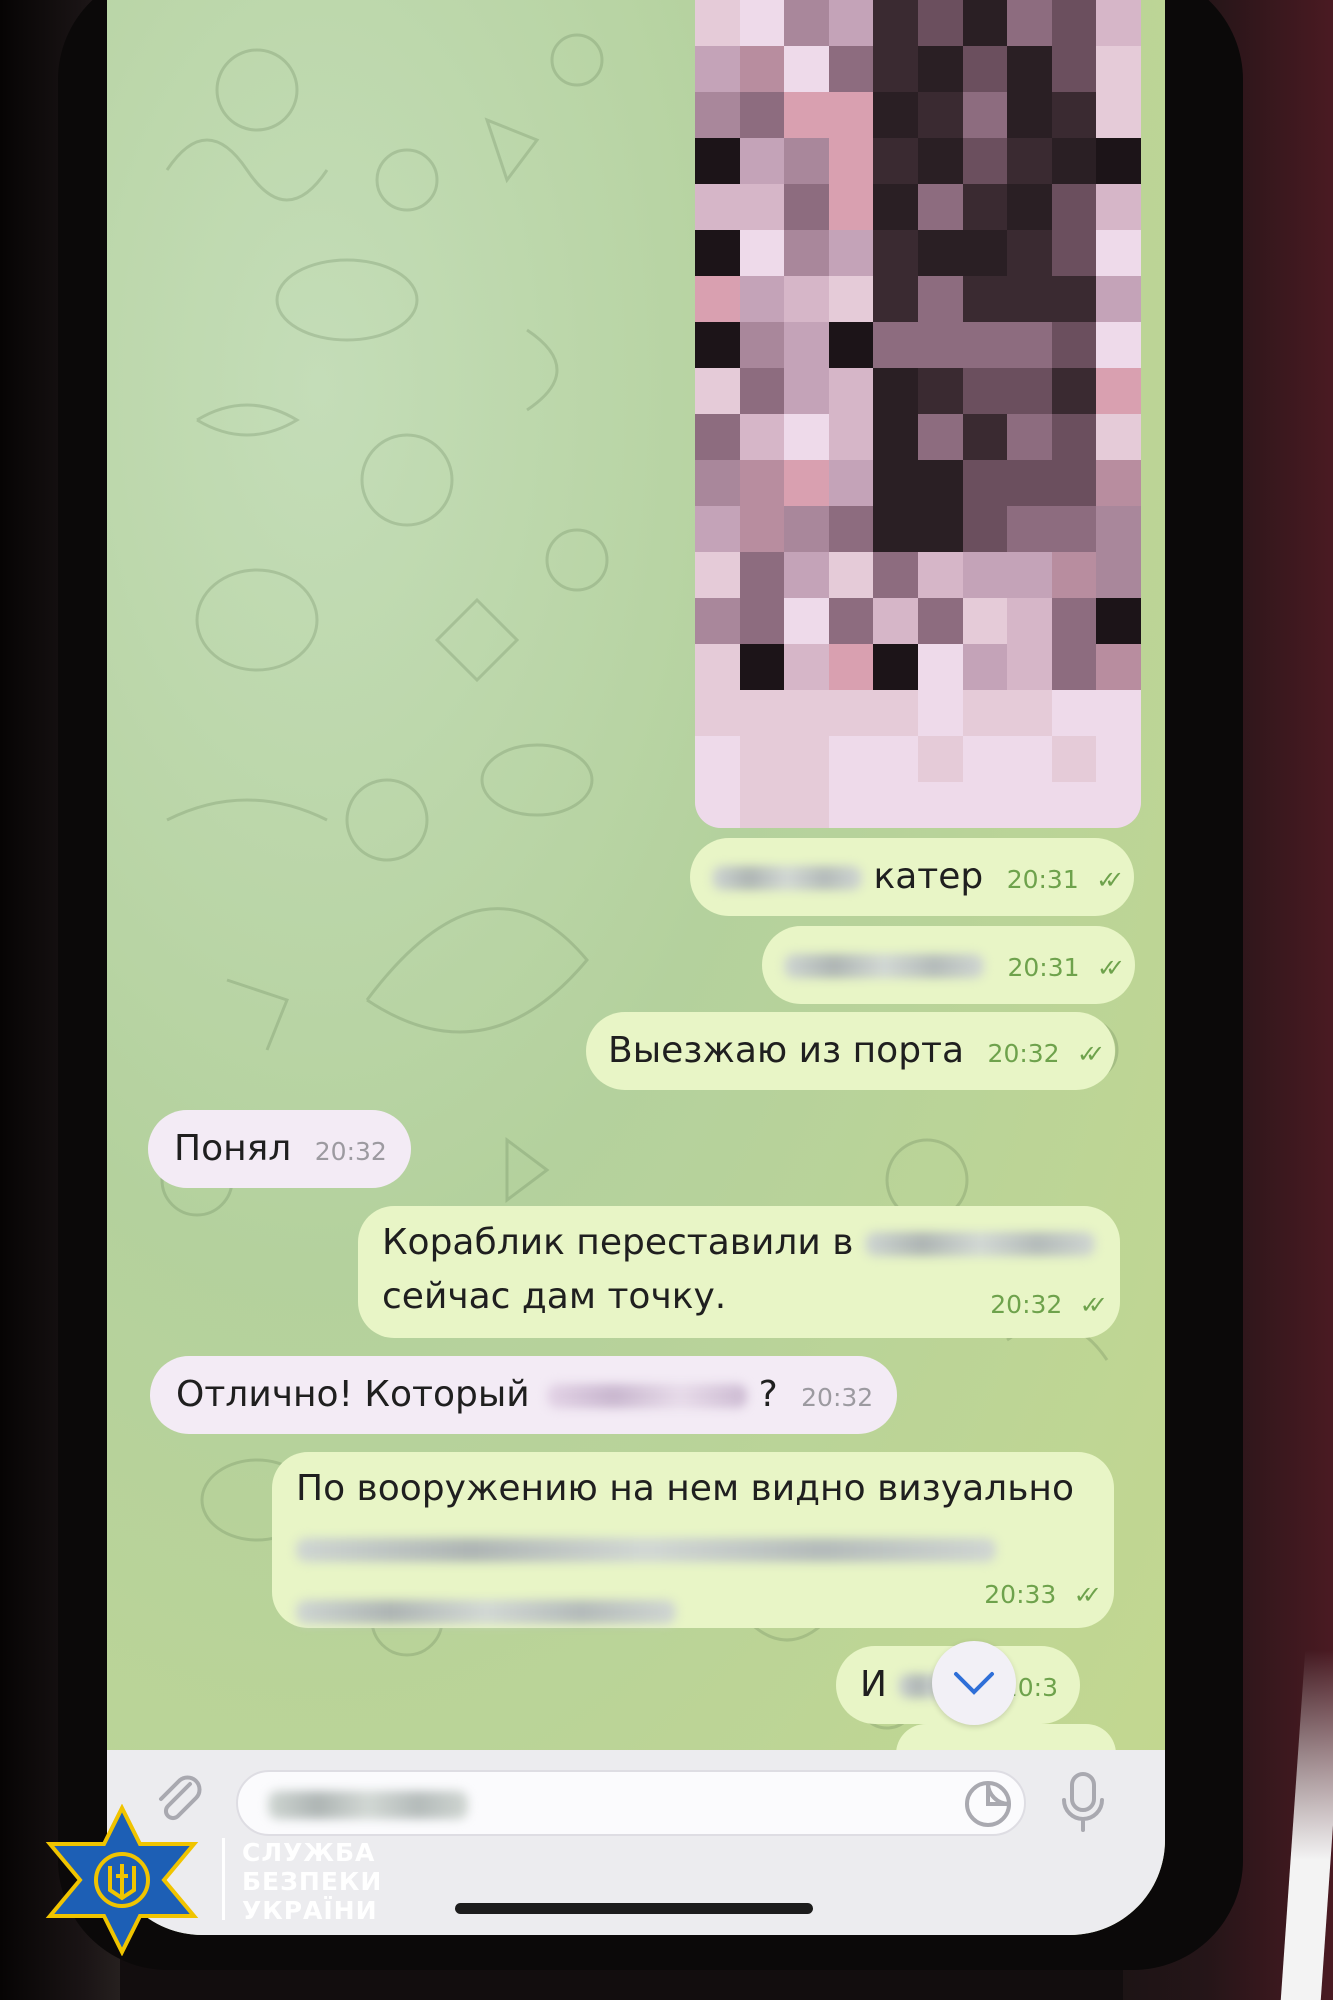 The width and height of the screenshot is (1333, 2000). Describe the element at coordinates (310, 1910) in the screenshot. I see `watermark-line3: УКРАЇНИ` at that location.